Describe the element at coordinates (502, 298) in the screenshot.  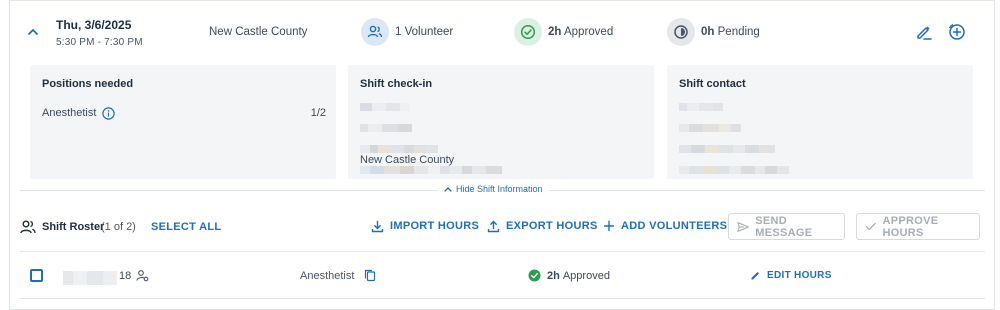
I see `row-divider` at that location.